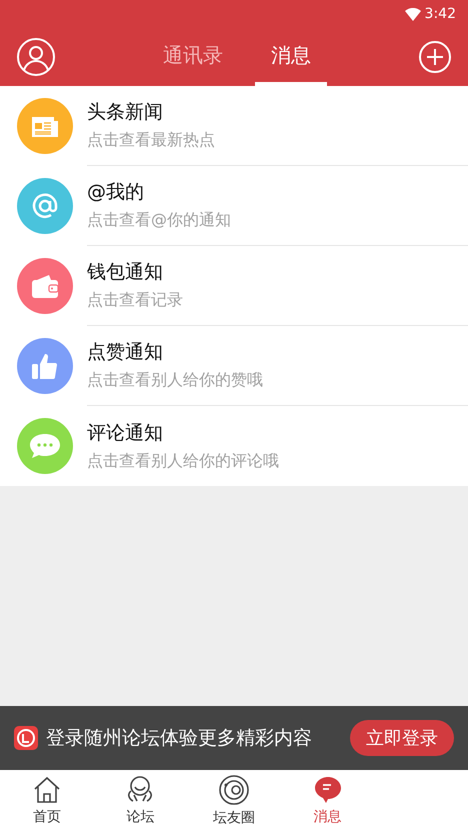 This screenshot has height=832, width=468. What do you see at coordinates (175, 380) in the screenshot?
I see `message-subtitle: 点击查看别人给你的赞哦` at bounding box center [175, 380].